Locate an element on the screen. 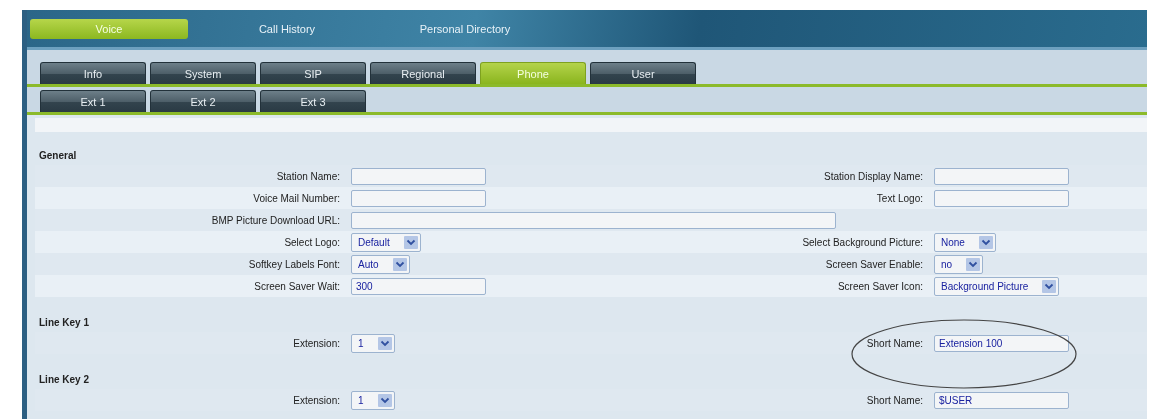 The width and height of the screenshot is (1157, 419). section-heading: General is located at coordinates (58, 156).